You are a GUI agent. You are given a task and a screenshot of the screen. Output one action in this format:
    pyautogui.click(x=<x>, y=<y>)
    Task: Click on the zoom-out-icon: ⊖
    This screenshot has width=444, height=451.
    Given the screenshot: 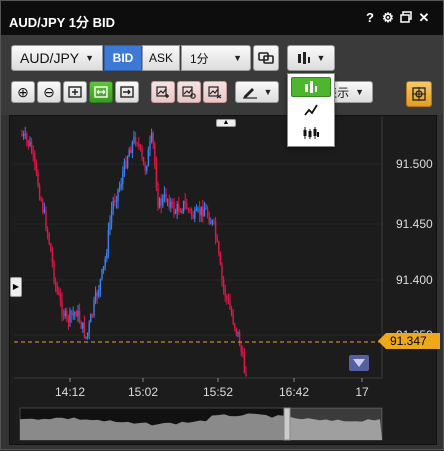 What is the action you would take?
    pyautogui.click(x=49, y=91)
    